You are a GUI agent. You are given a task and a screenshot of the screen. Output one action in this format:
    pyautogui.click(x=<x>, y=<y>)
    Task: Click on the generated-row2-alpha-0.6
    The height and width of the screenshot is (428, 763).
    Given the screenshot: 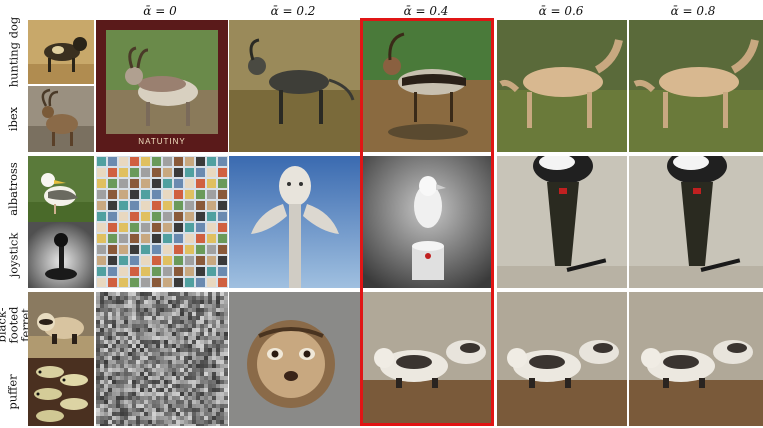 What is the action you would take?
    pyautogui.click(x=562, y=222)
    